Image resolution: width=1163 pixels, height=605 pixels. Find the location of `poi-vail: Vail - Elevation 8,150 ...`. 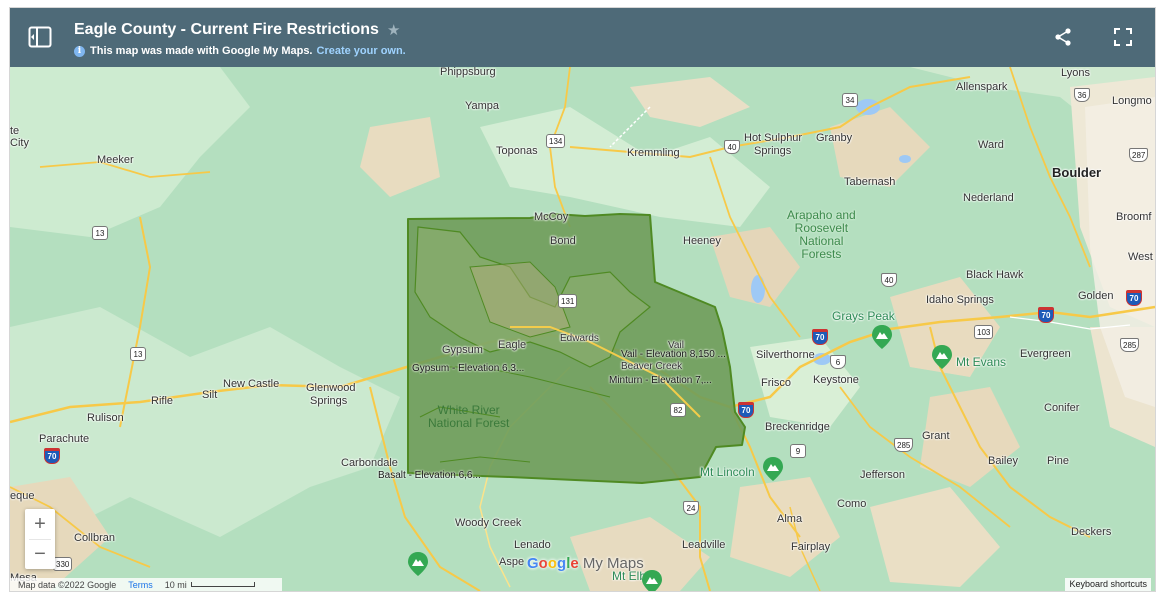

poi-vail: Vail - Elevation 8,150 ... is located at coordinates (673, 354).